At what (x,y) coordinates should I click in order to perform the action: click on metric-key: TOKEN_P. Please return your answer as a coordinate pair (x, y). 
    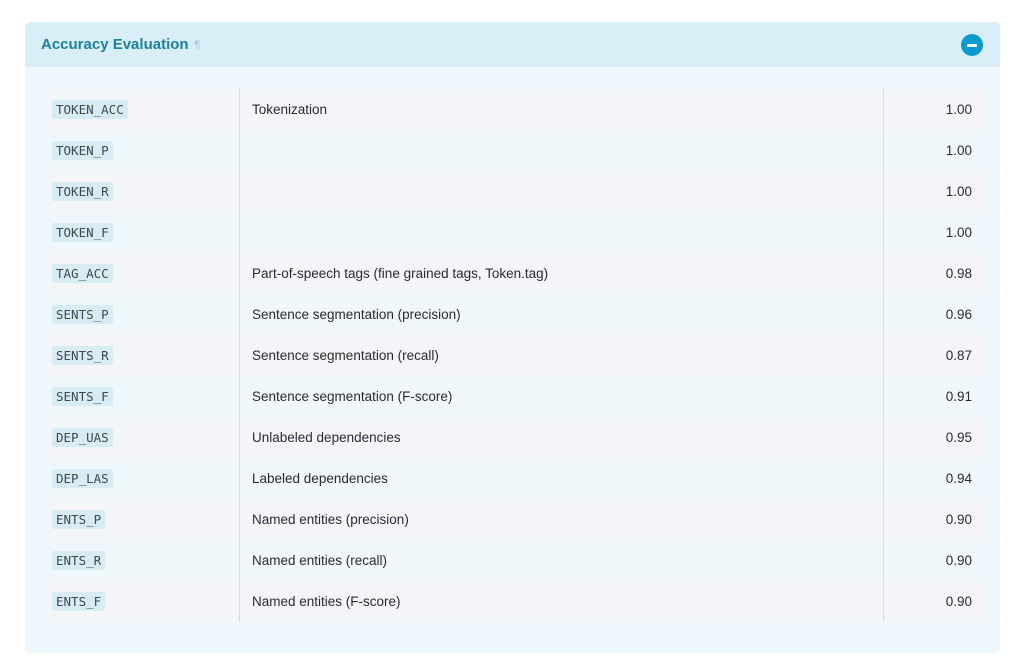
    Looking at the image, I should click on (82, 150).